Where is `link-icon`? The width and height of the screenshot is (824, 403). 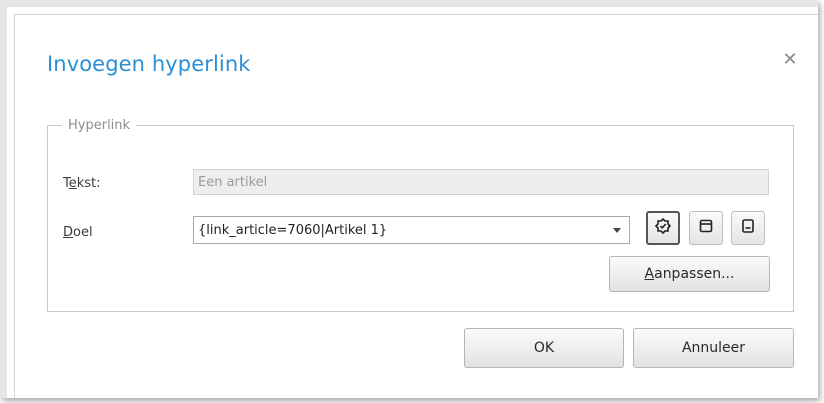
link-icon is located at coordinates (663, 228).